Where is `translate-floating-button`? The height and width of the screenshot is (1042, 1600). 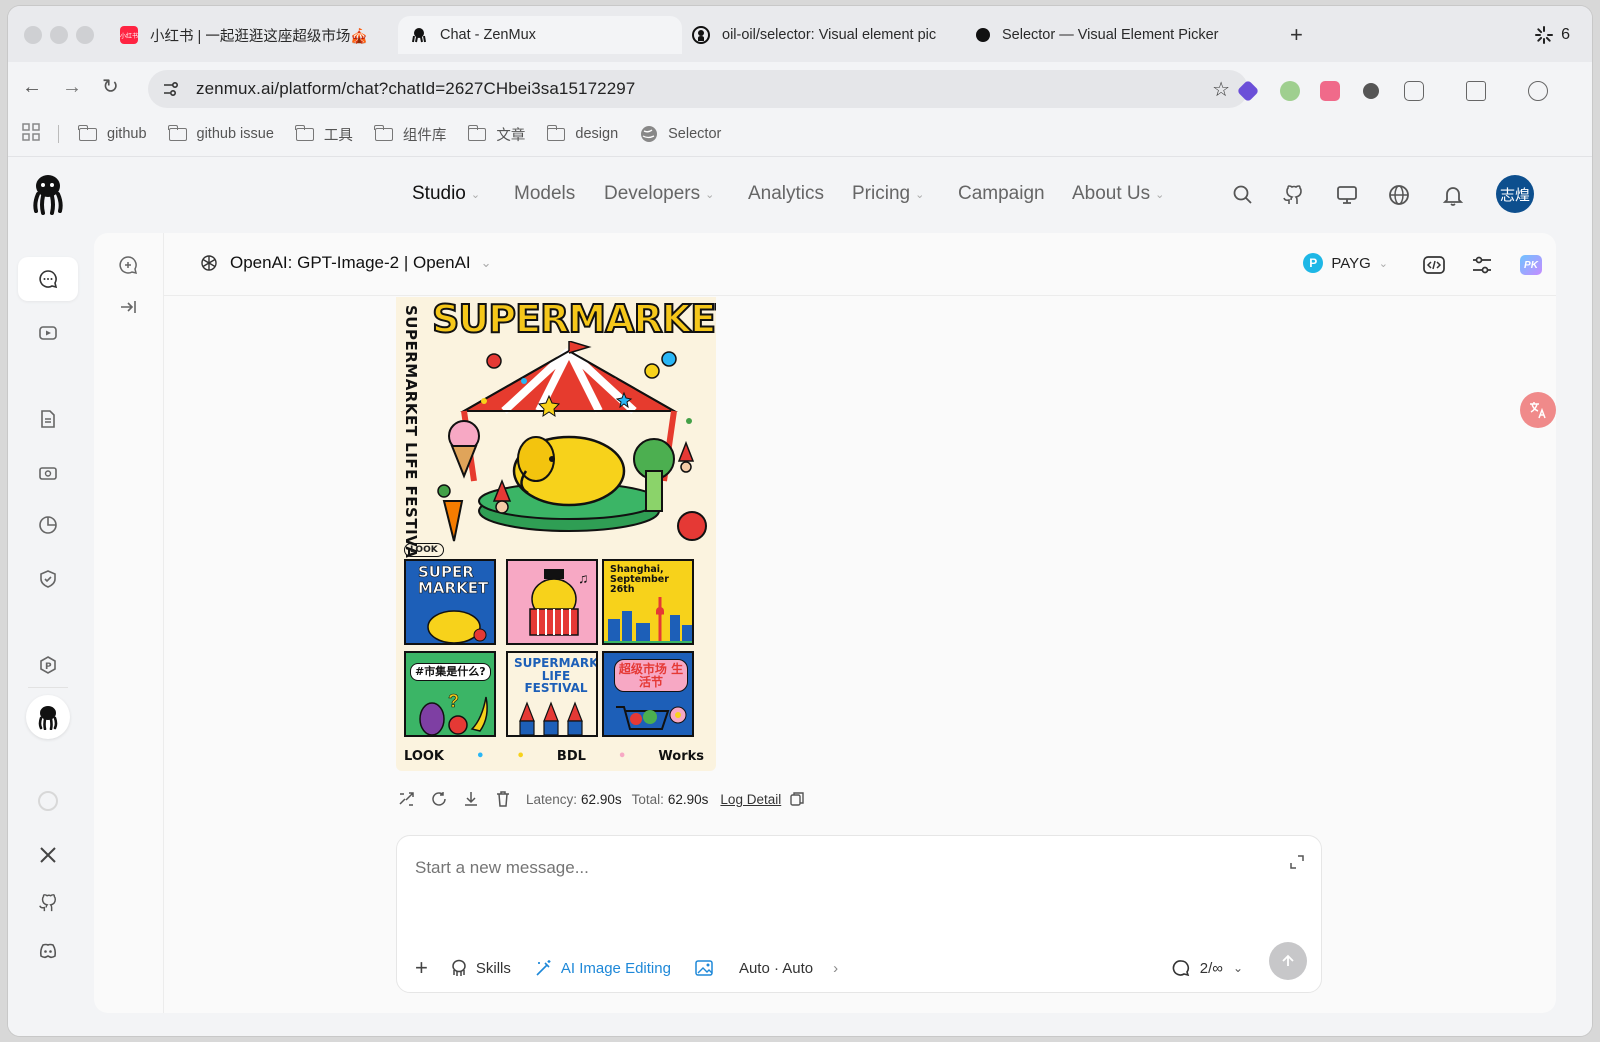
translate-floating-button is located at coordinates (1538, 410).